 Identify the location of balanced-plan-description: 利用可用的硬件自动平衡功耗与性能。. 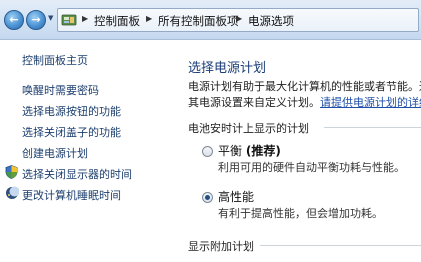
(311, 167).